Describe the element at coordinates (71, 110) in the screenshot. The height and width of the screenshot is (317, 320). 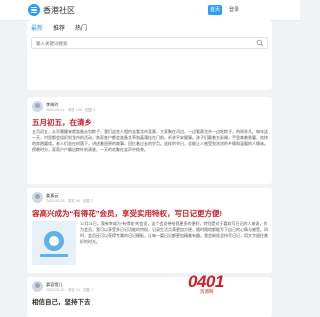
I see `post-meta: 2023-06-01 · 浏览 128 · 回复 3` at that location.